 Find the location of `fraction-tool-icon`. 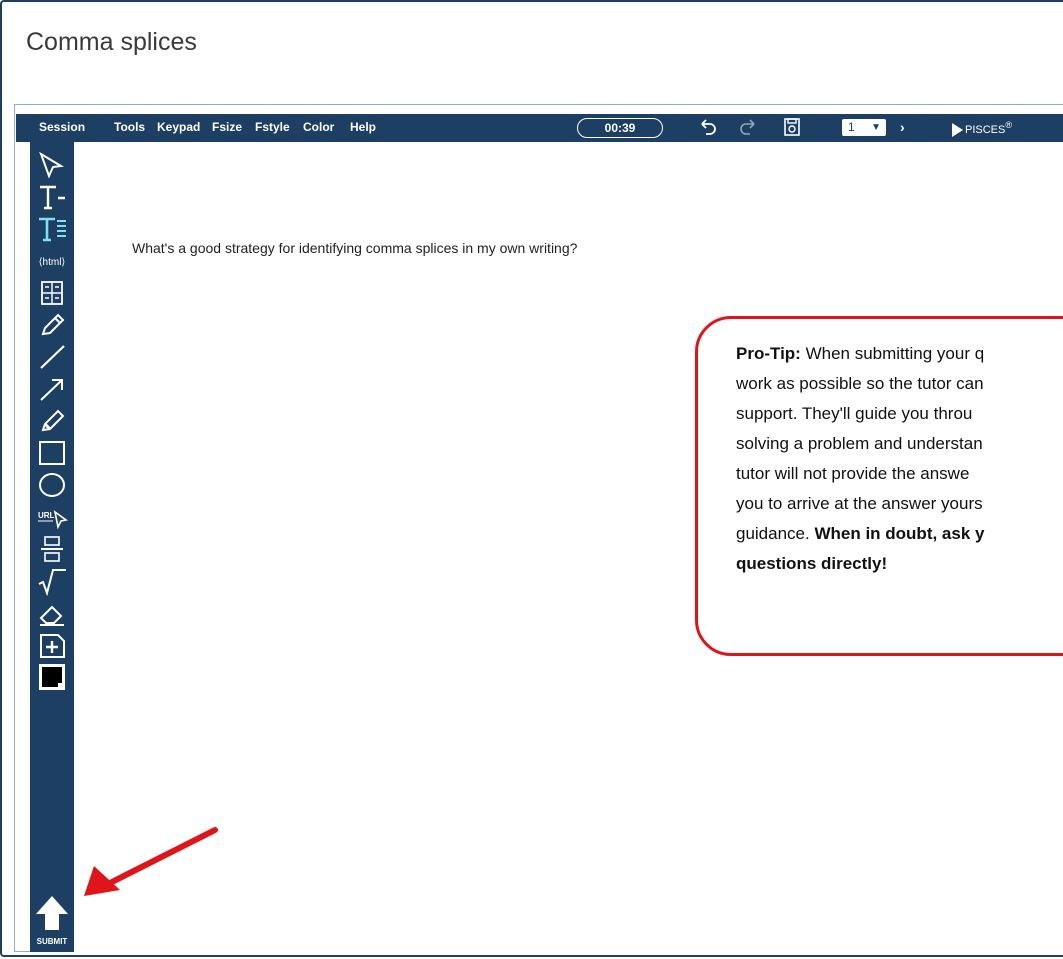

fraction-tool-icon is located at coordinates (52, 549).